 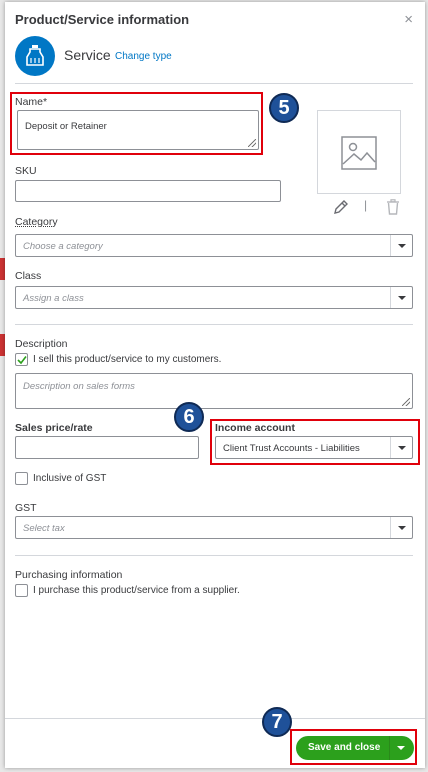 I want to click on class-placeholder: Assign a class, so click(x=53, y=298).